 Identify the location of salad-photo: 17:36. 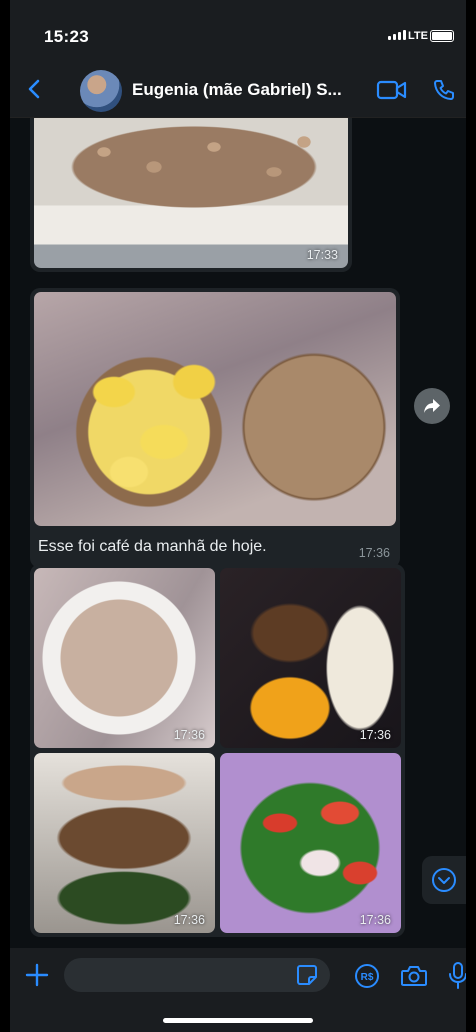
(310, 843).